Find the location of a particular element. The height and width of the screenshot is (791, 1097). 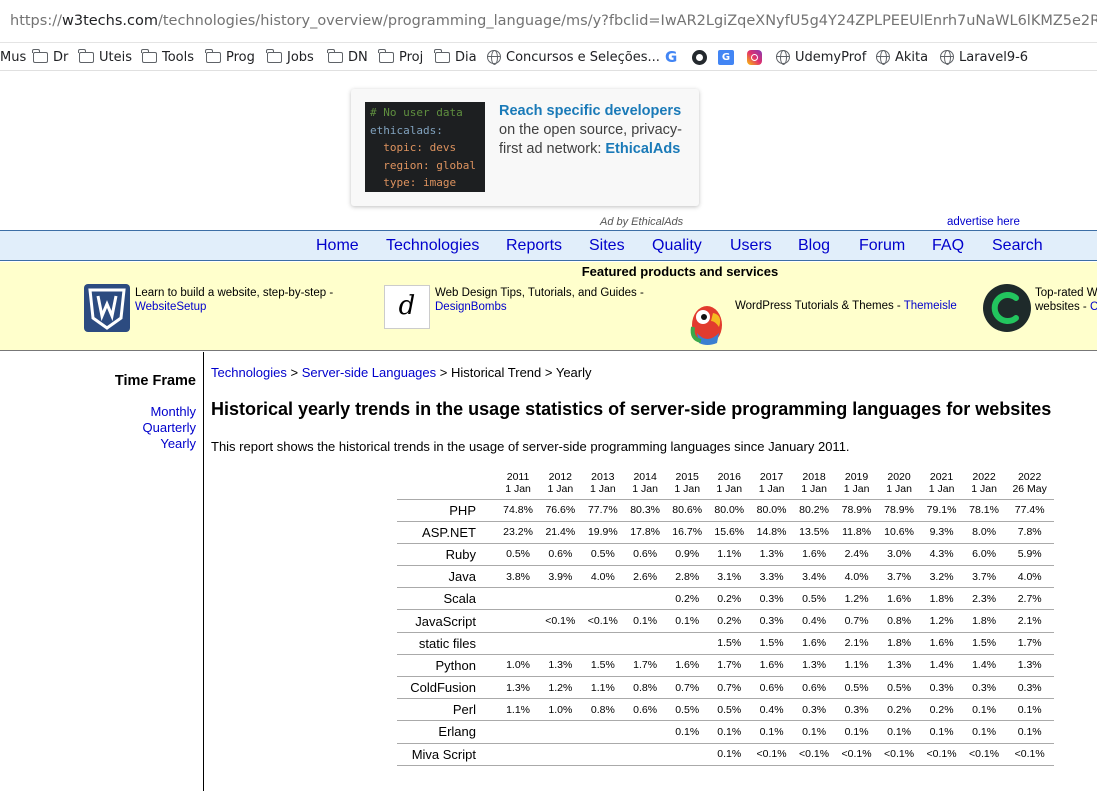

bookmark-folder-jobs: Jobs is located at coordinates (290, 56).